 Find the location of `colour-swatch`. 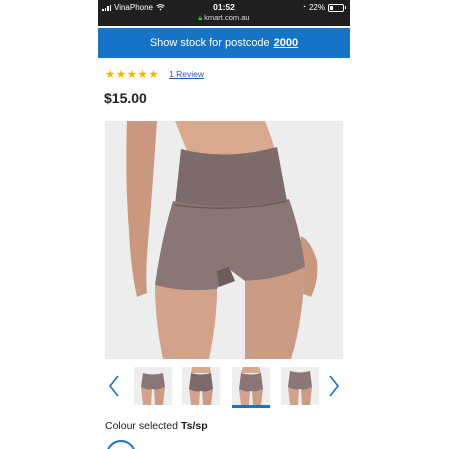

colour-swatch is located at coordinates (121, 444).